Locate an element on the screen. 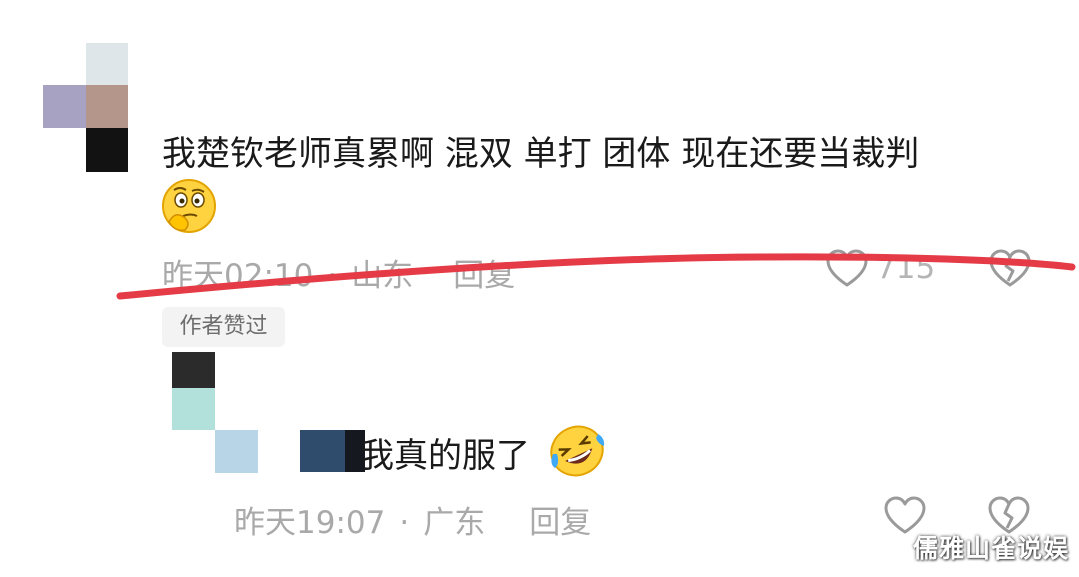 The image size is (1079, 577). reply-meta: 昨天19:07 · 广东 回复 is located at coordinates (412, 519).